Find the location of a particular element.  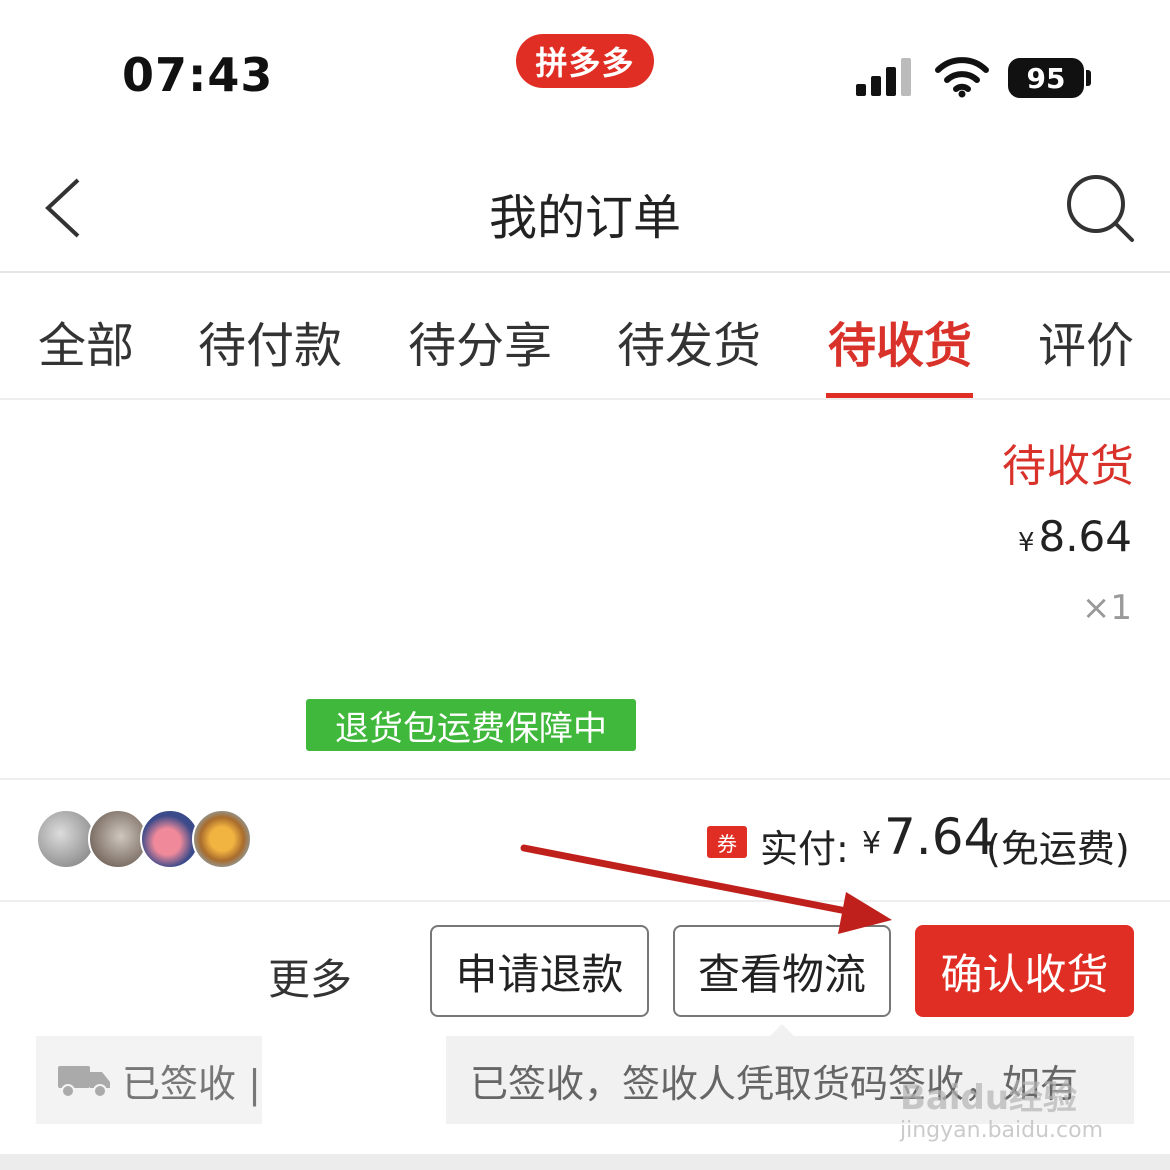

logistics-status-text: 已签收 | is located at coordinates (191, 1083).